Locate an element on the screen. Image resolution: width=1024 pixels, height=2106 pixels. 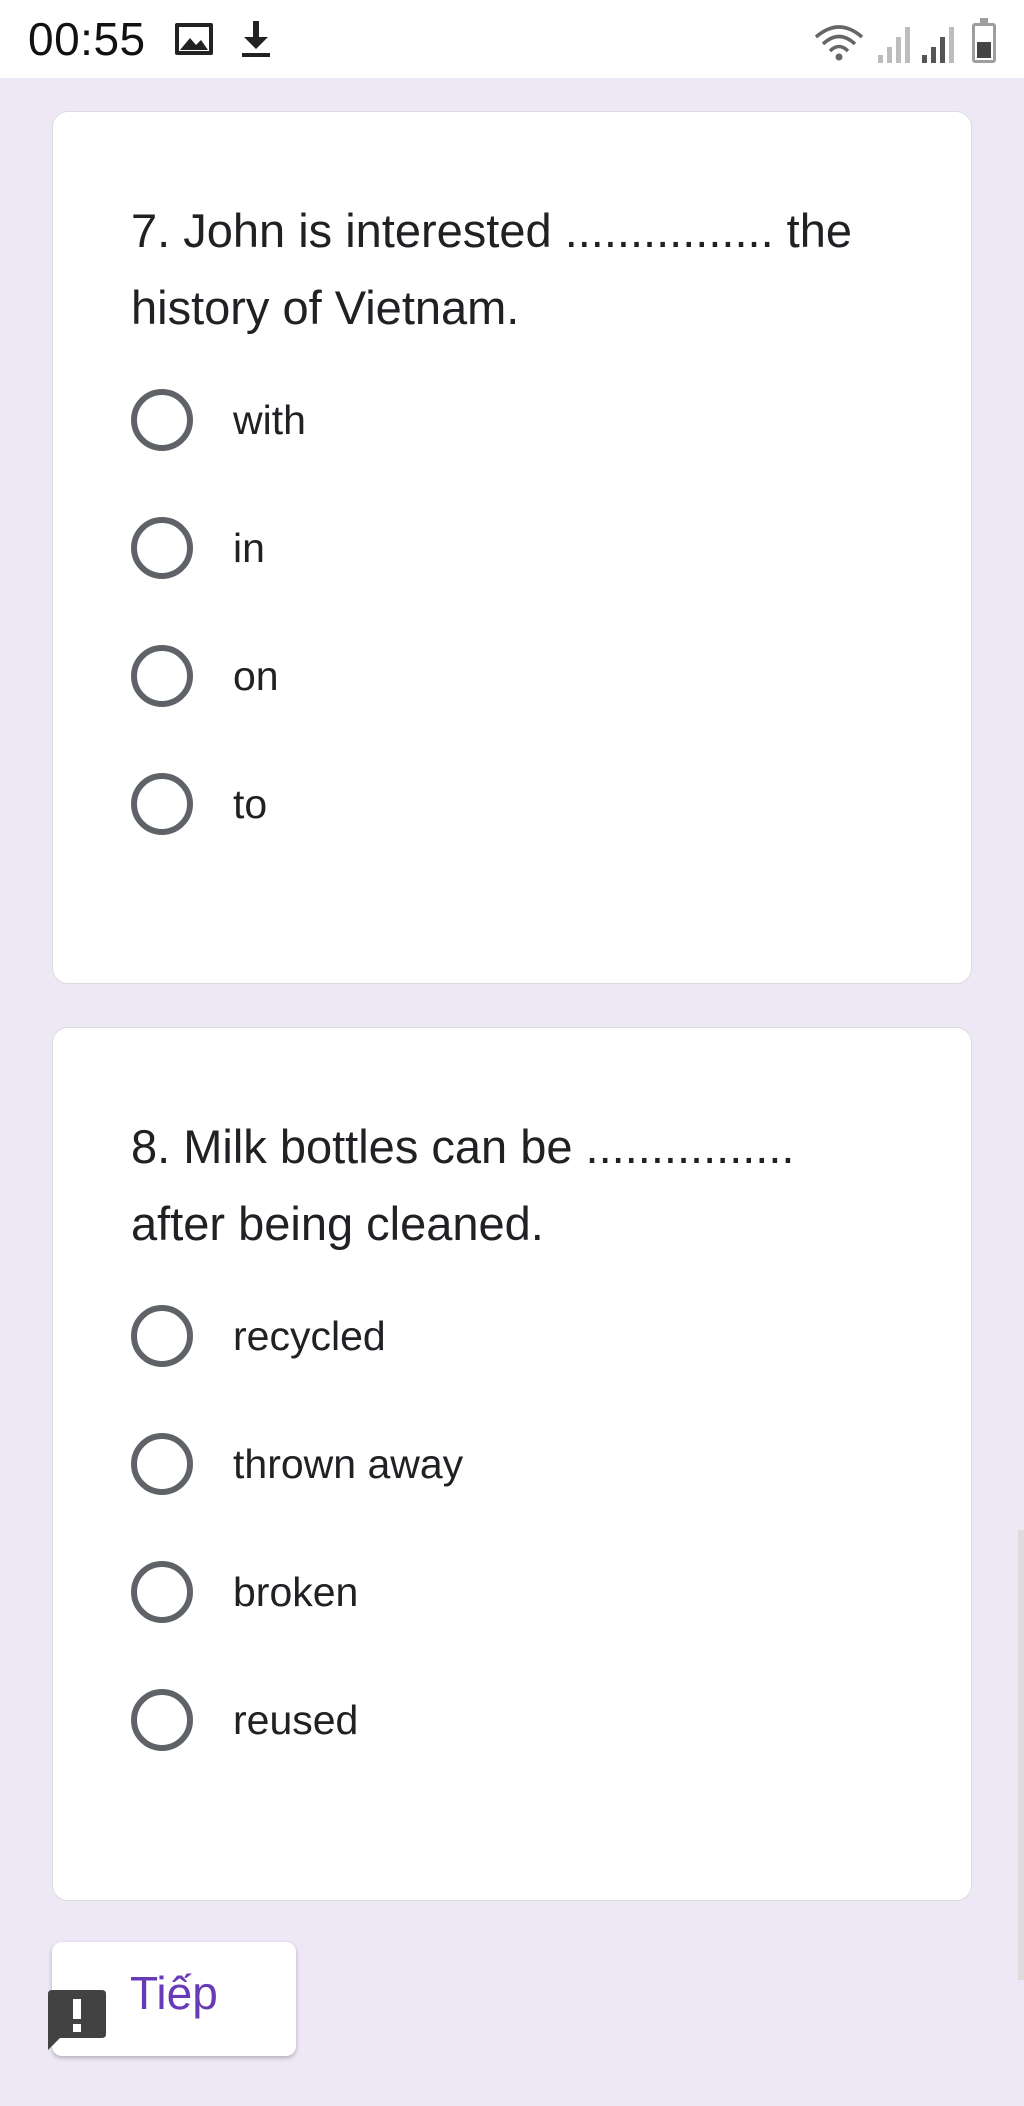
option-label: to is located at coordinates (250, 803).